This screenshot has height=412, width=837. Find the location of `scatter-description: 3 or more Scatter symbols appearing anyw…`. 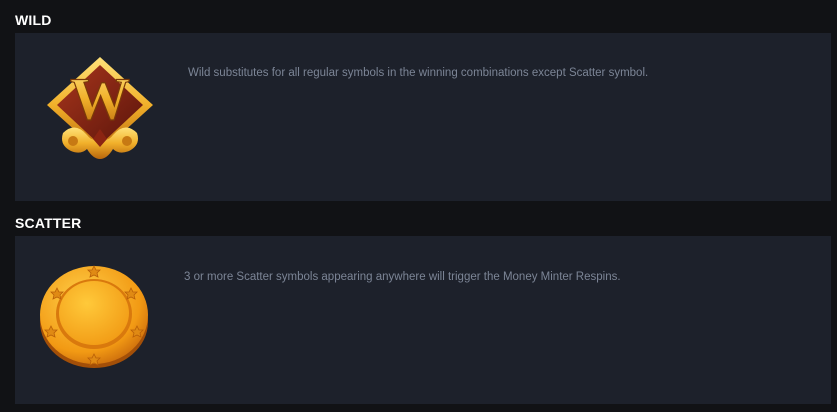

scatter-description: 3 or more Scatter symbols appearing anyw… is located at coordinates (402, 277).